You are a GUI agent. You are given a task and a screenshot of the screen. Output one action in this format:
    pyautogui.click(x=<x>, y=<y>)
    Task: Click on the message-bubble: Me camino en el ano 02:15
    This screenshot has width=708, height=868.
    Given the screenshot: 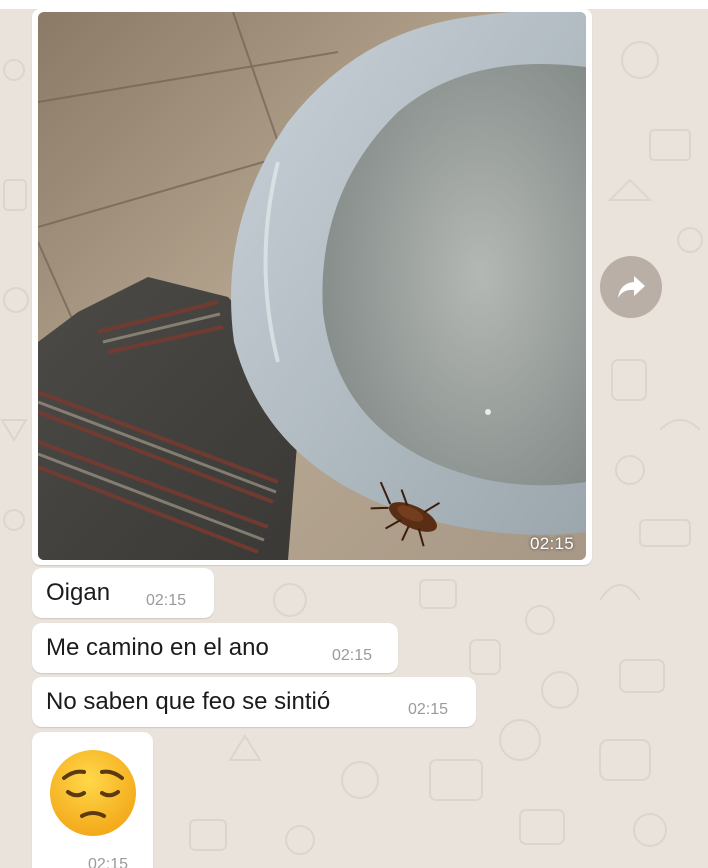 What is the action you would take?
    pyautogui.click(x=215, y=648)
    